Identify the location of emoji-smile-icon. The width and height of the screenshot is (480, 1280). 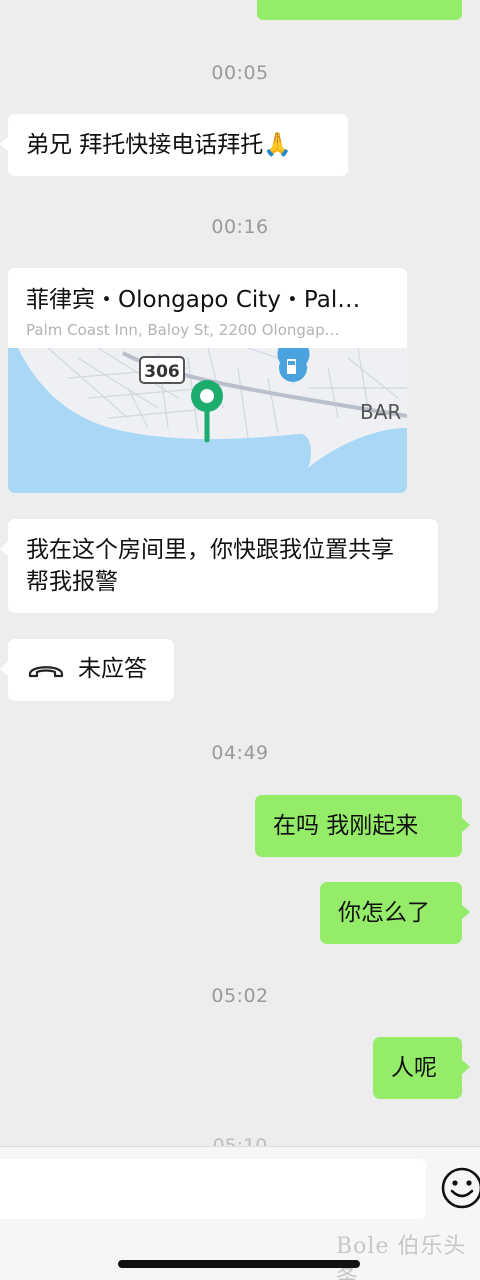
(460, 1188).